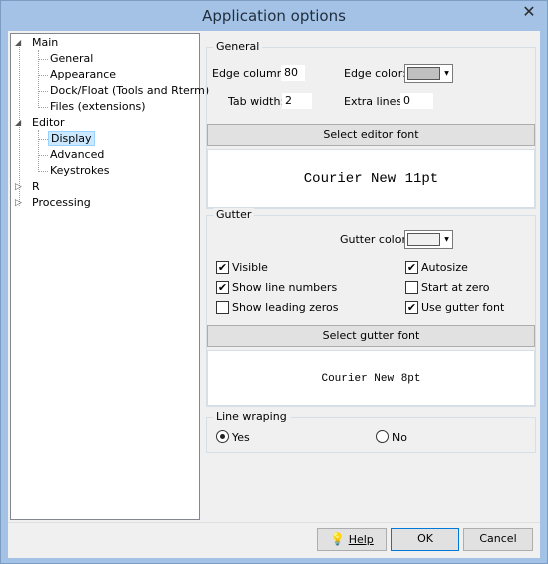  What do you see at coordinates (399, 437) in the screenshot?
I see `wrap-no-label: No` at bounding box center [399, 437].